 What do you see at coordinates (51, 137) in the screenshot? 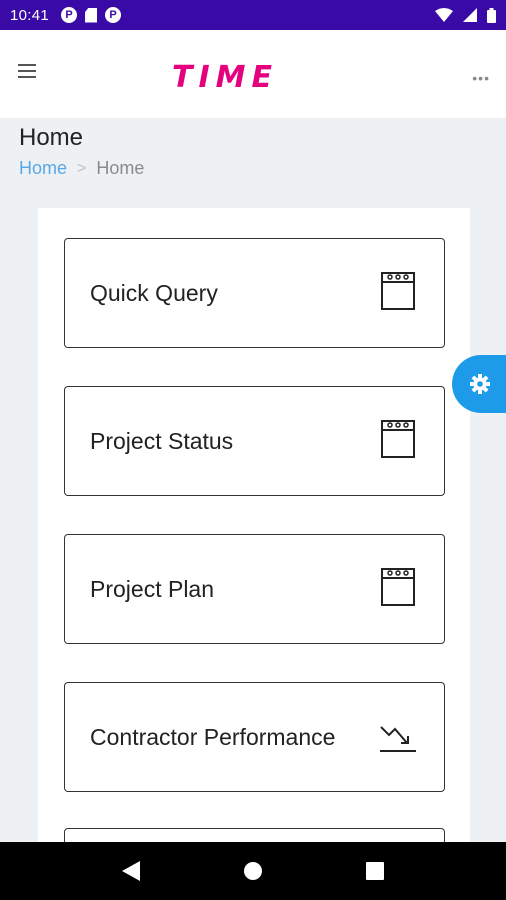
I see `page-title: Home` at bounding box center [51, 137].